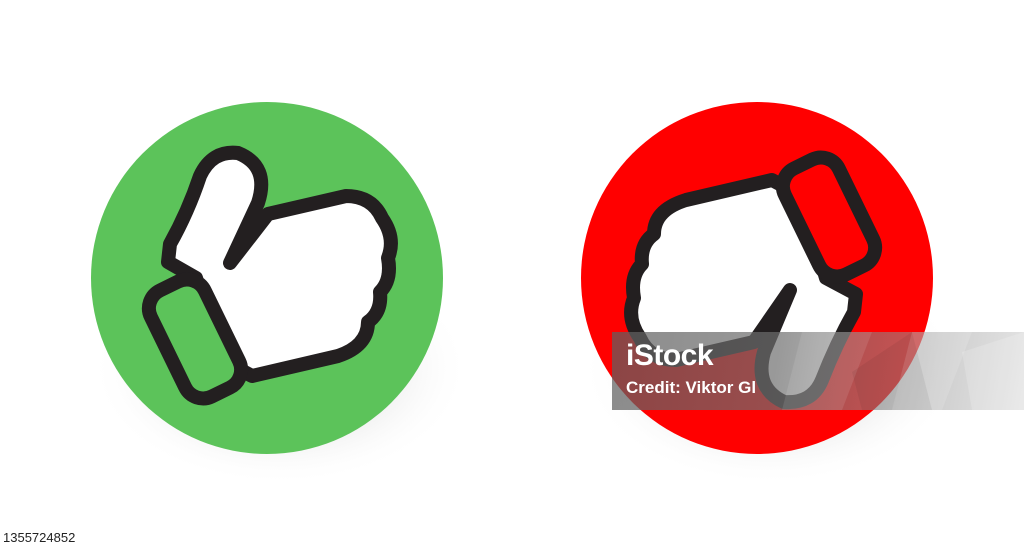  I want to click on image-id-label: 1355724852, so click(43, 538).